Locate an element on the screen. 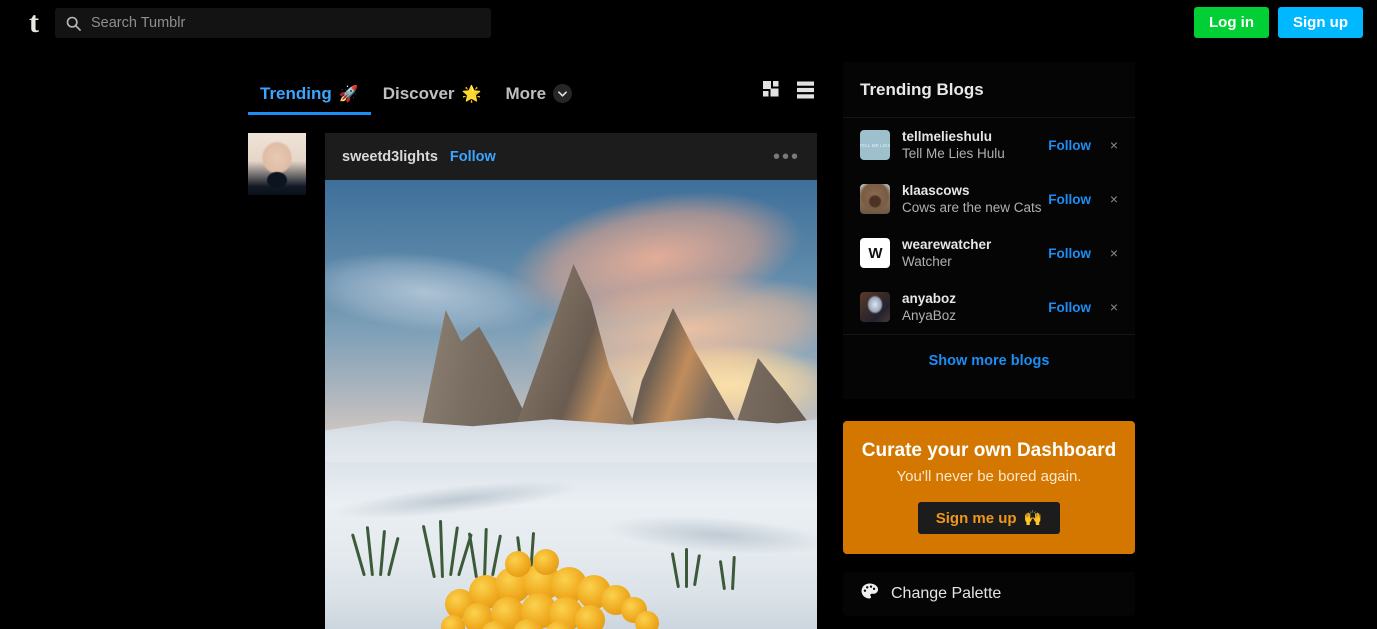  blog-name: anyaboz is located at coordinates (975, 298).